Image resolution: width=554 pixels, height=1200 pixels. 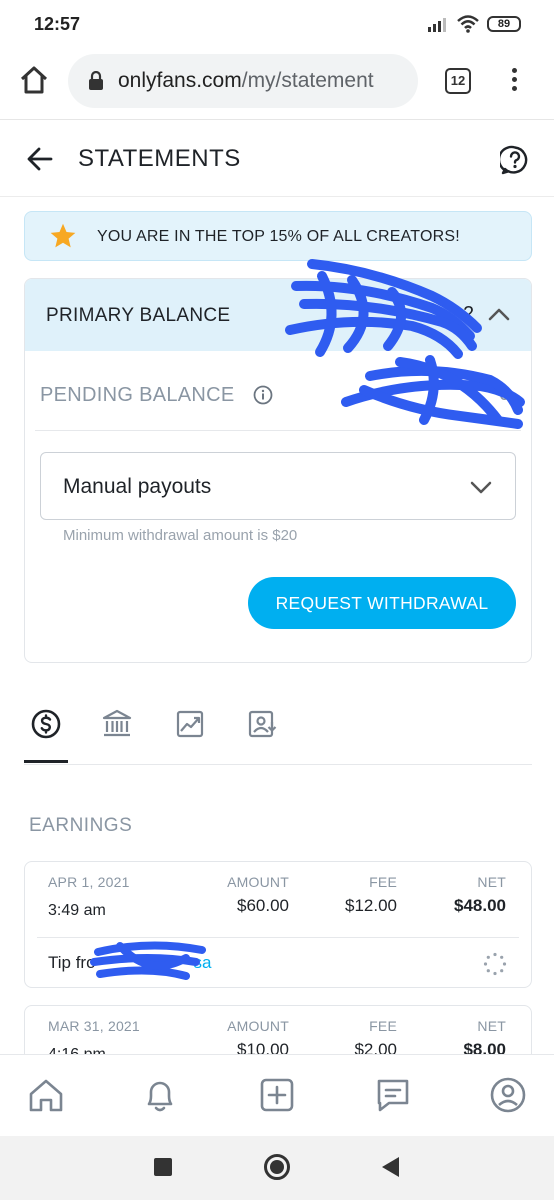 What do you see at coordinates (468, 24) in the screenshot?
I see `wifi-icon` at bounding box center [468, 24].